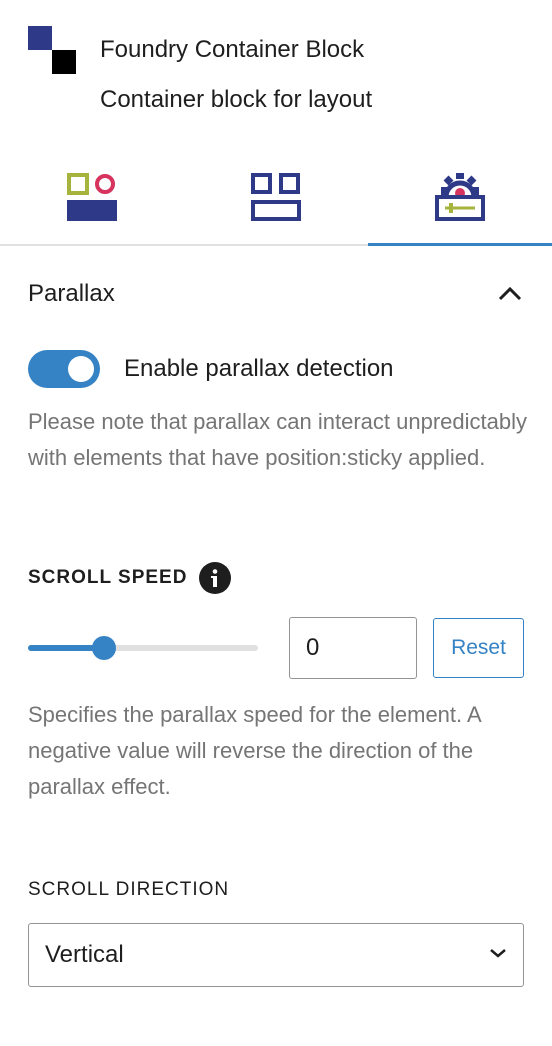  What do you see at coordinates (64, 369) in the screenshot?
I see `enable-parallax-toggle` at bounding box center [64, 369].